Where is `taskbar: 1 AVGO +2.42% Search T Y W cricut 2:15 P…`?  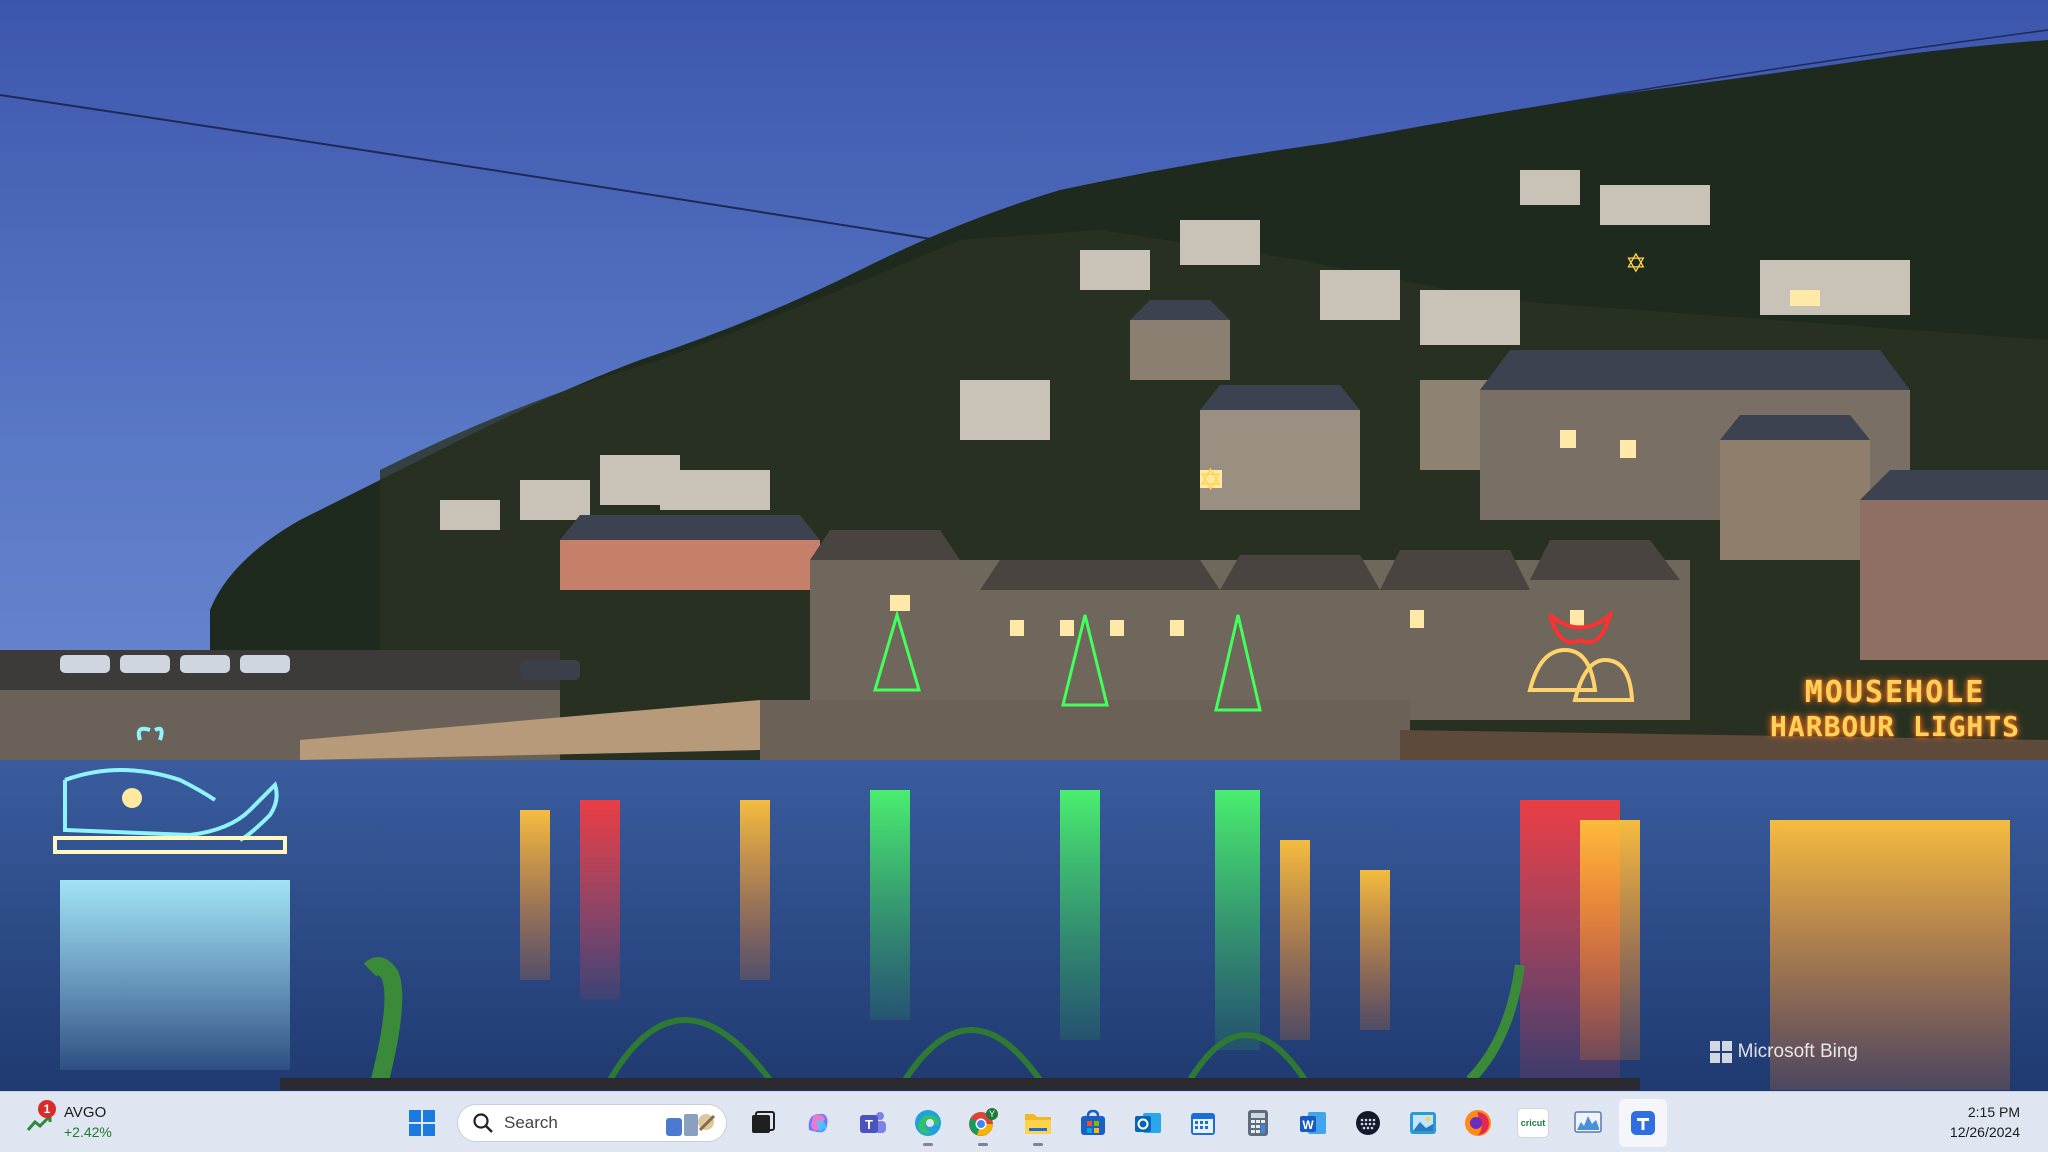
taskbar: 1 AVGO +2.42% Search T Y W cricut 2:15 P… is located at coordinates (1024, 1121).